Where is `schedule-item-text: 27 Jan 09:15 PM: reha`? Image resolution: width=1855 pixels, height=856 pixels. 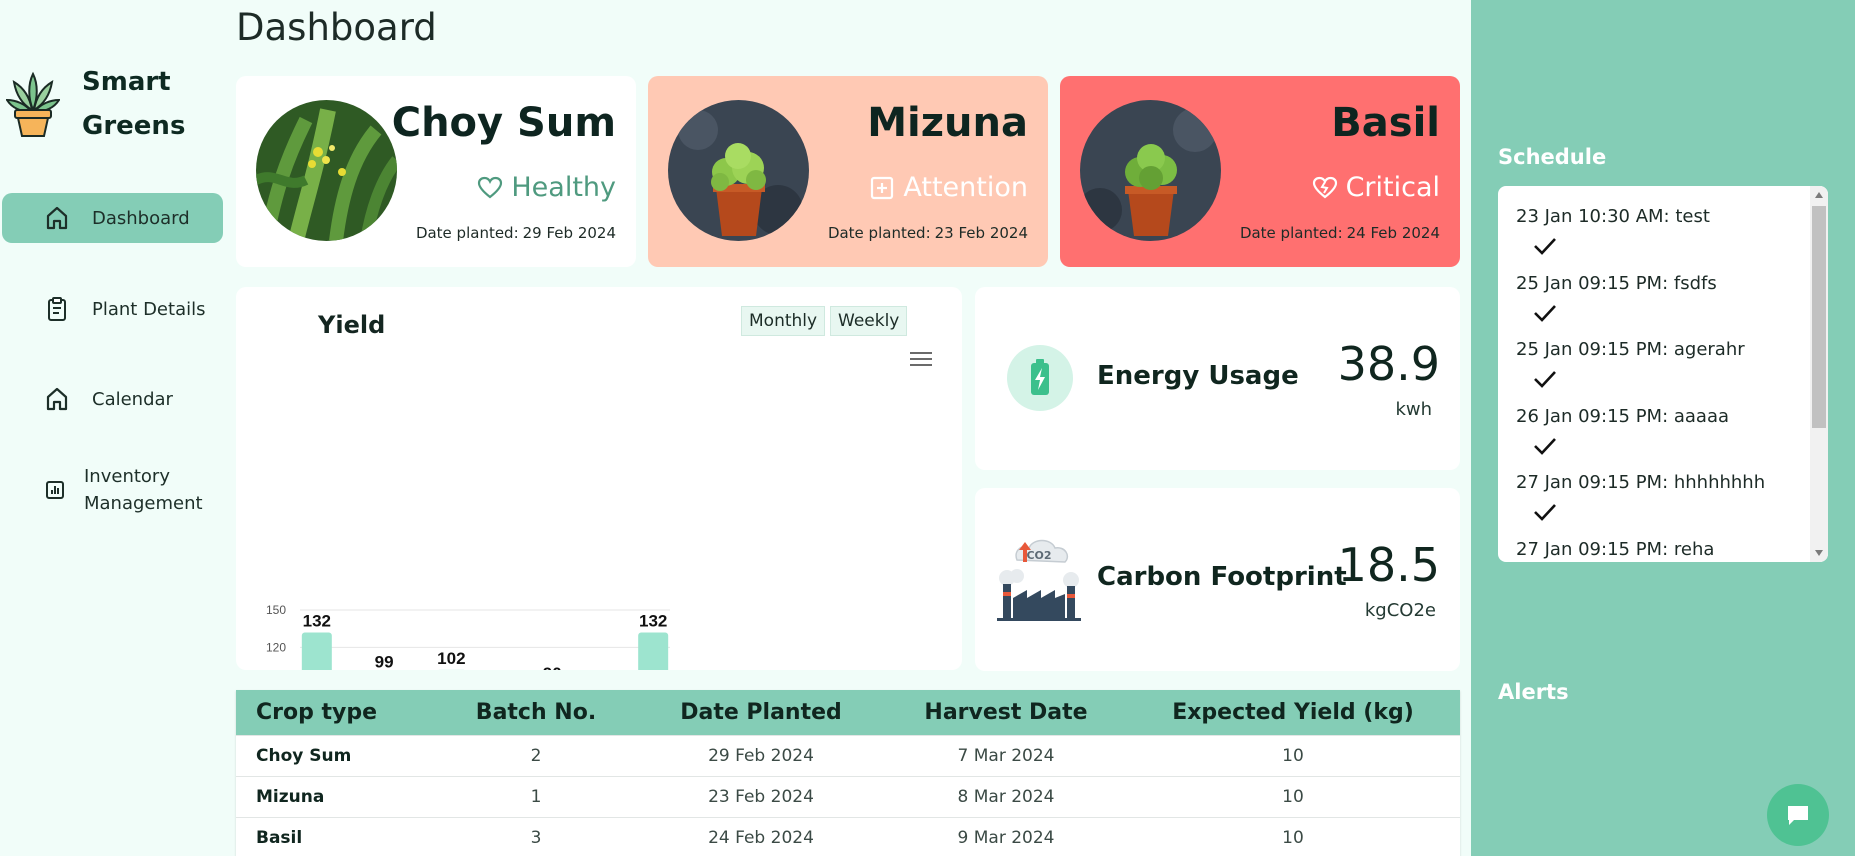 schedule-item-text: 27 Jan 09:15 PM: reha is located at coordinates (1615, 549).